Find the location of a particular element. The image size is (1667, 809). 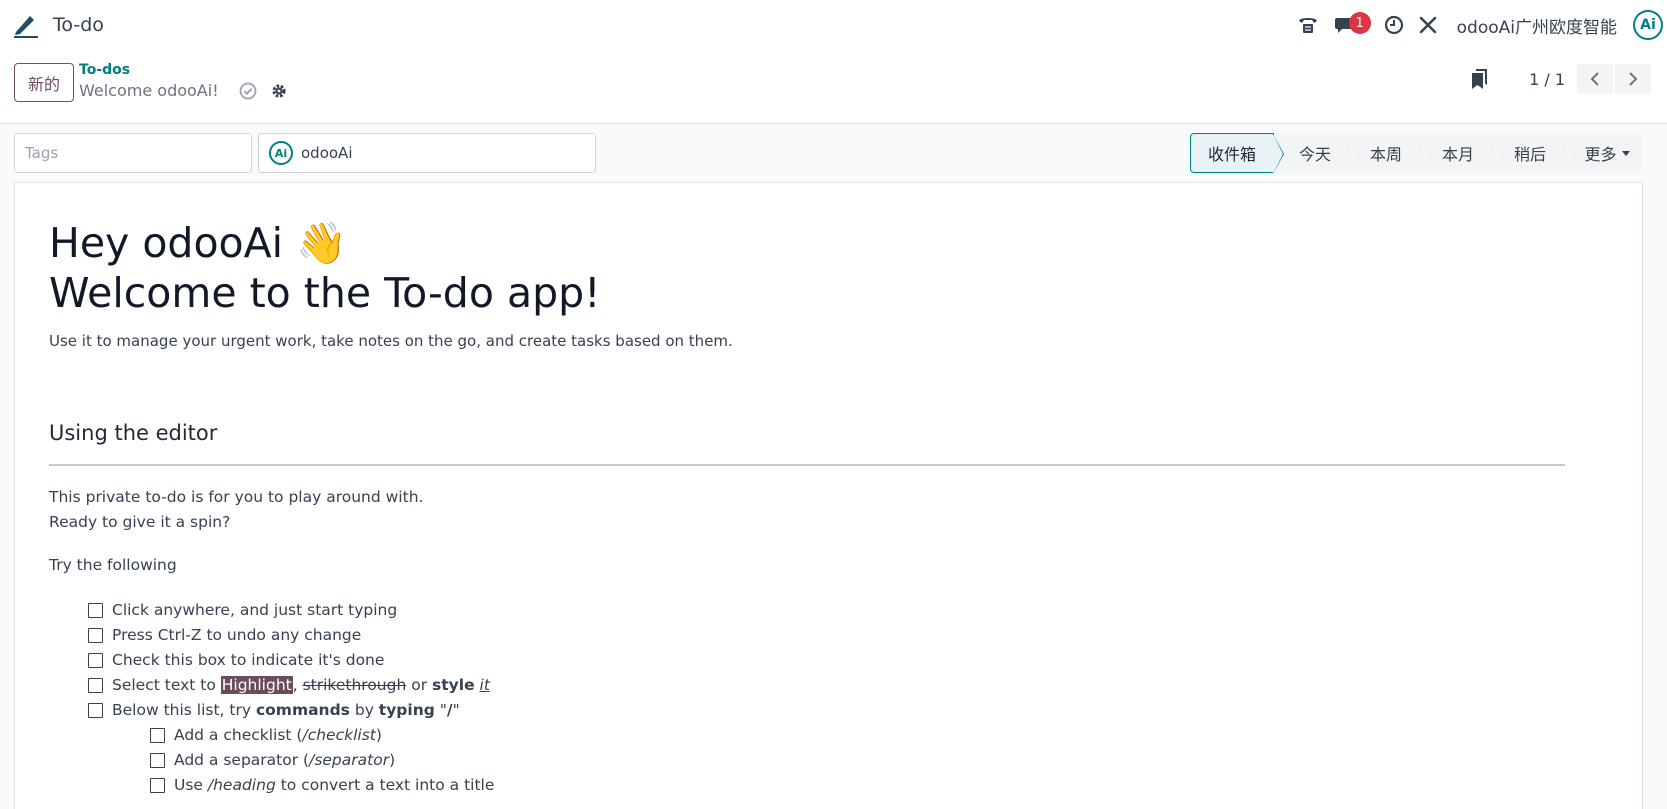

welcome-heading-line2: Welcome to the To-do app! is located at coordinates (325, 293).